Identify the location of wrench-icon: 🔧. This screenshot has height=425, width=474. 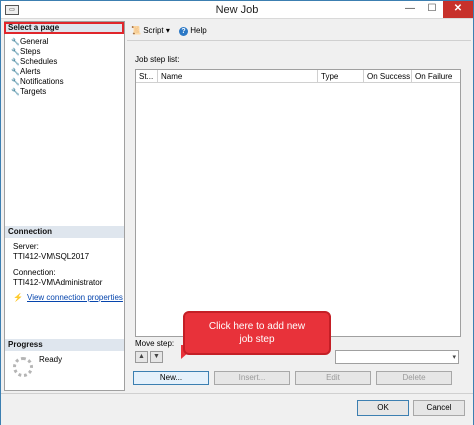
(15, 92).